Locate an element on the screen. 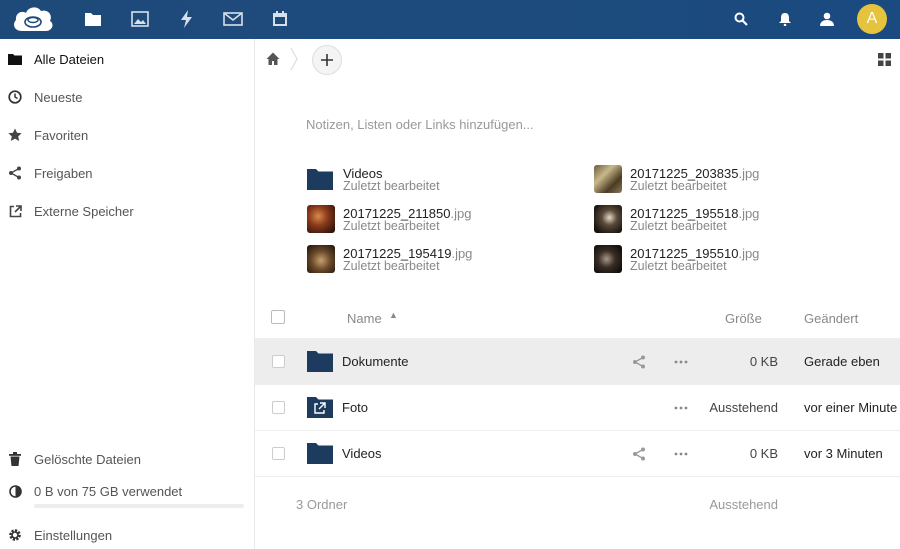  recent-item: 20171225_195419.jpg Zuletzt bearbeitet is located at coordinates (437, 260).